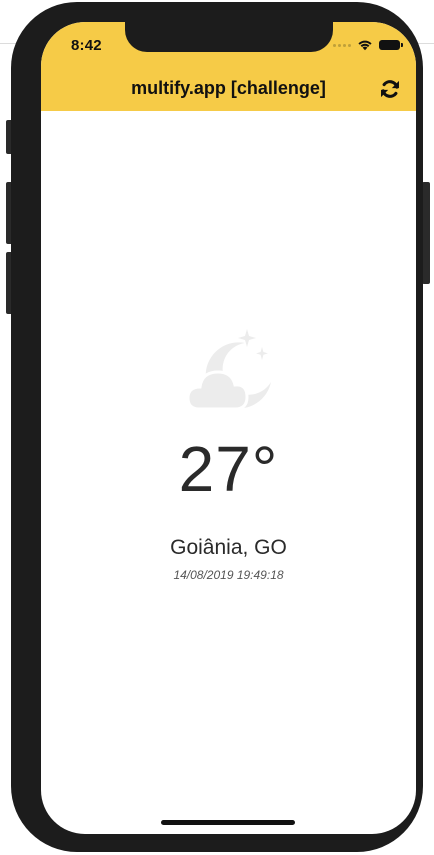 This screenshot has height=855, width=434. I want to click on status-icons, so click(368, 45).